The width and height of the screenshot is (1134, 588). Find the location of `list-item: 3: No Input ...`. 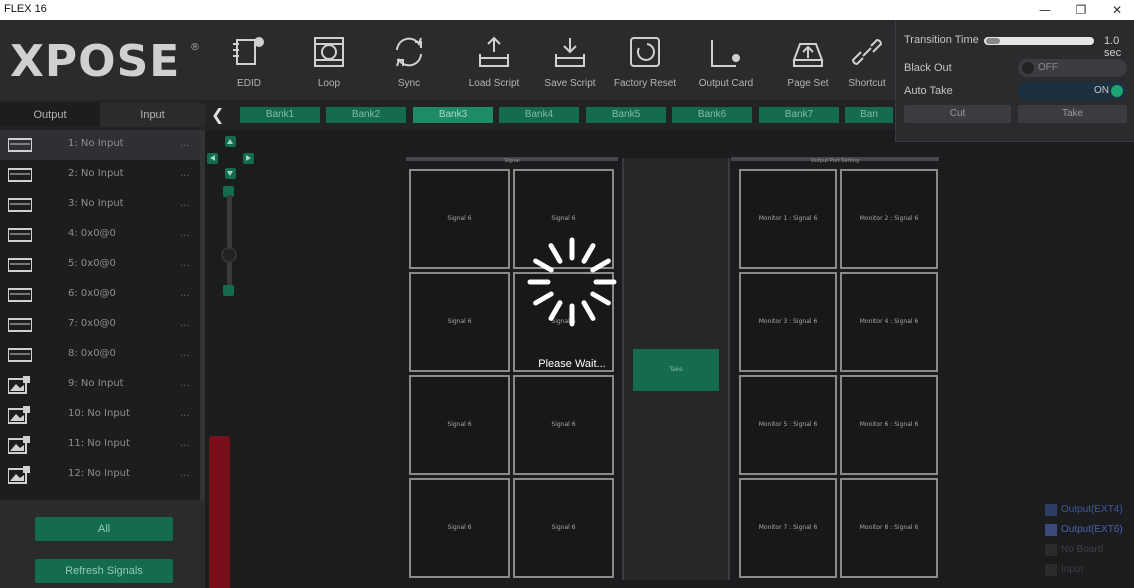

list-item: 3: No Input ... is located at coordinates (100, 205).